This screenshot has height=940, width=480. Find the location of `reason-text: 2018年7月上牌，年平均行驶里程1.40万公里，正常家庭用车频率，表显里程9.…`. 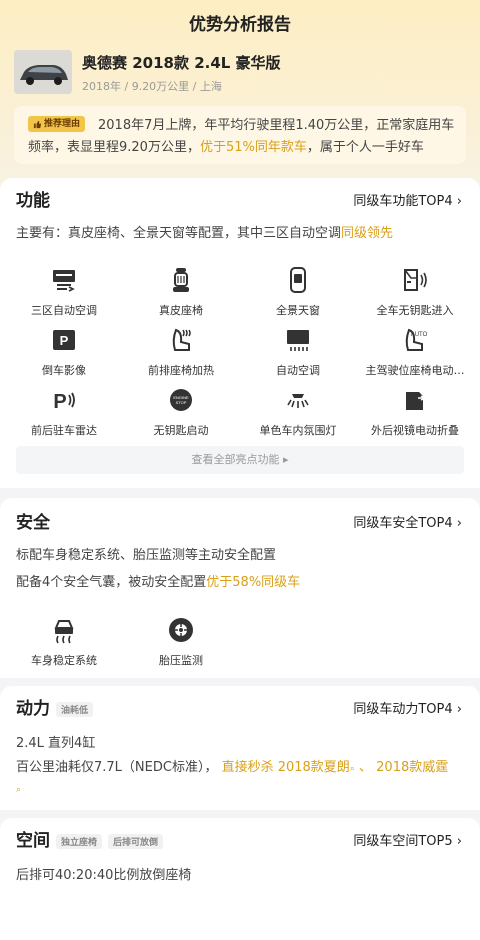

reason-text: 2018年7月上牌，年平均行驶里程1.40万公里，正常家庭用车频率，表显里程9.… is located at coordinates (241, 136).